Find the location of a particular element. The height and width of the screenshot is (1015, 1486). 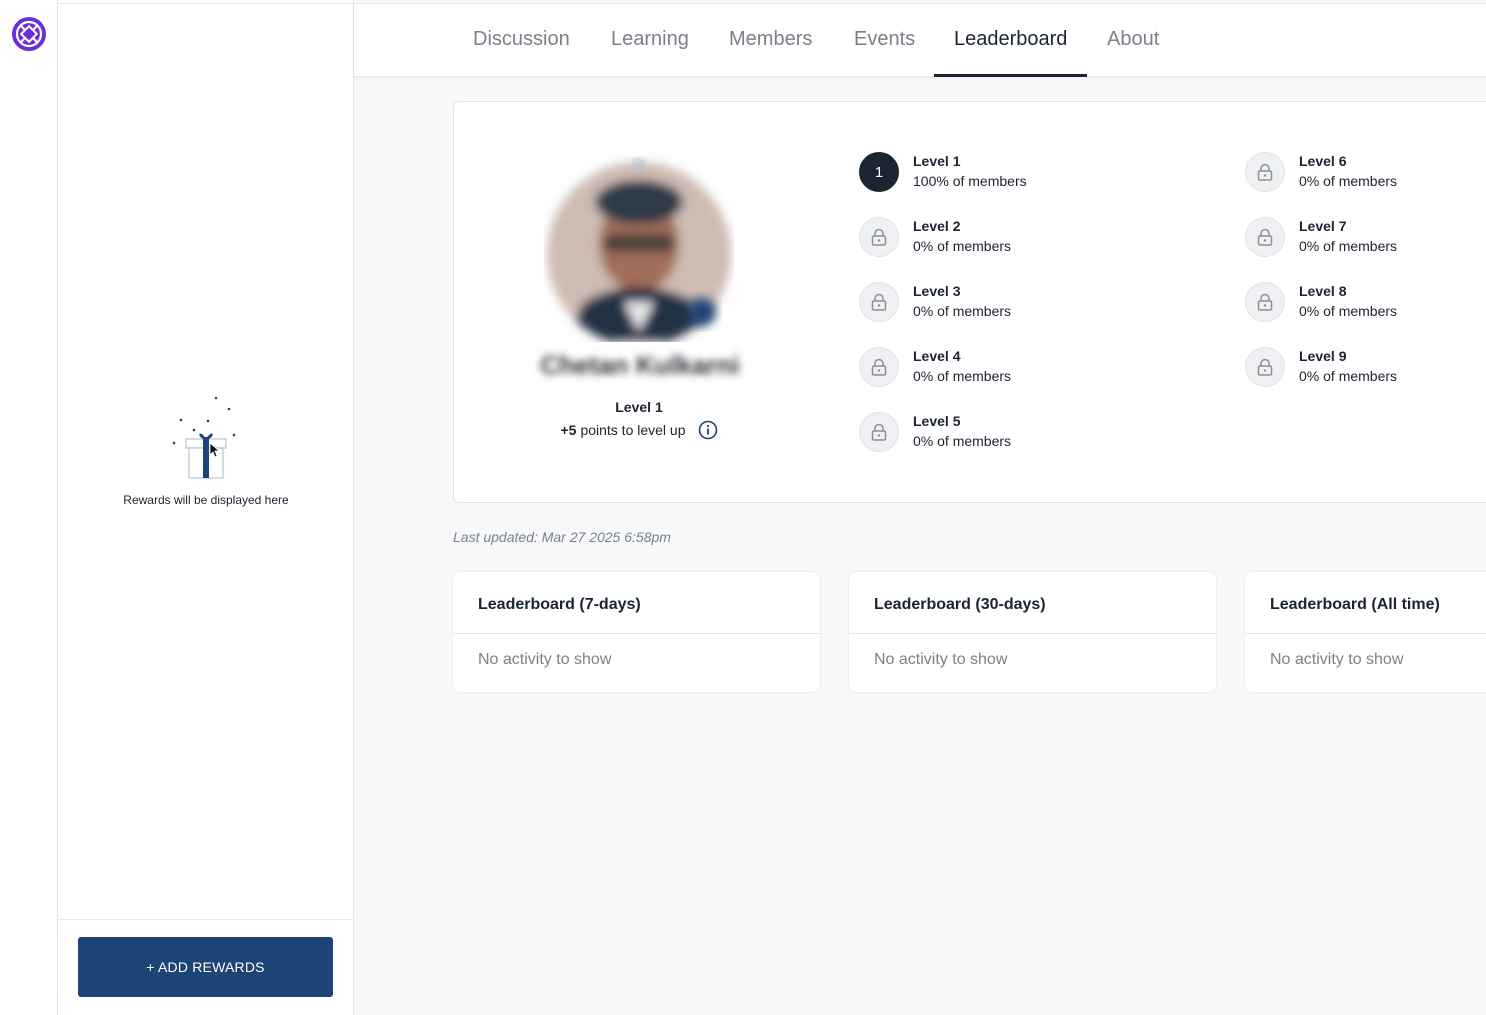

level-badge-current: 1 is located at coordinates (879, 172).